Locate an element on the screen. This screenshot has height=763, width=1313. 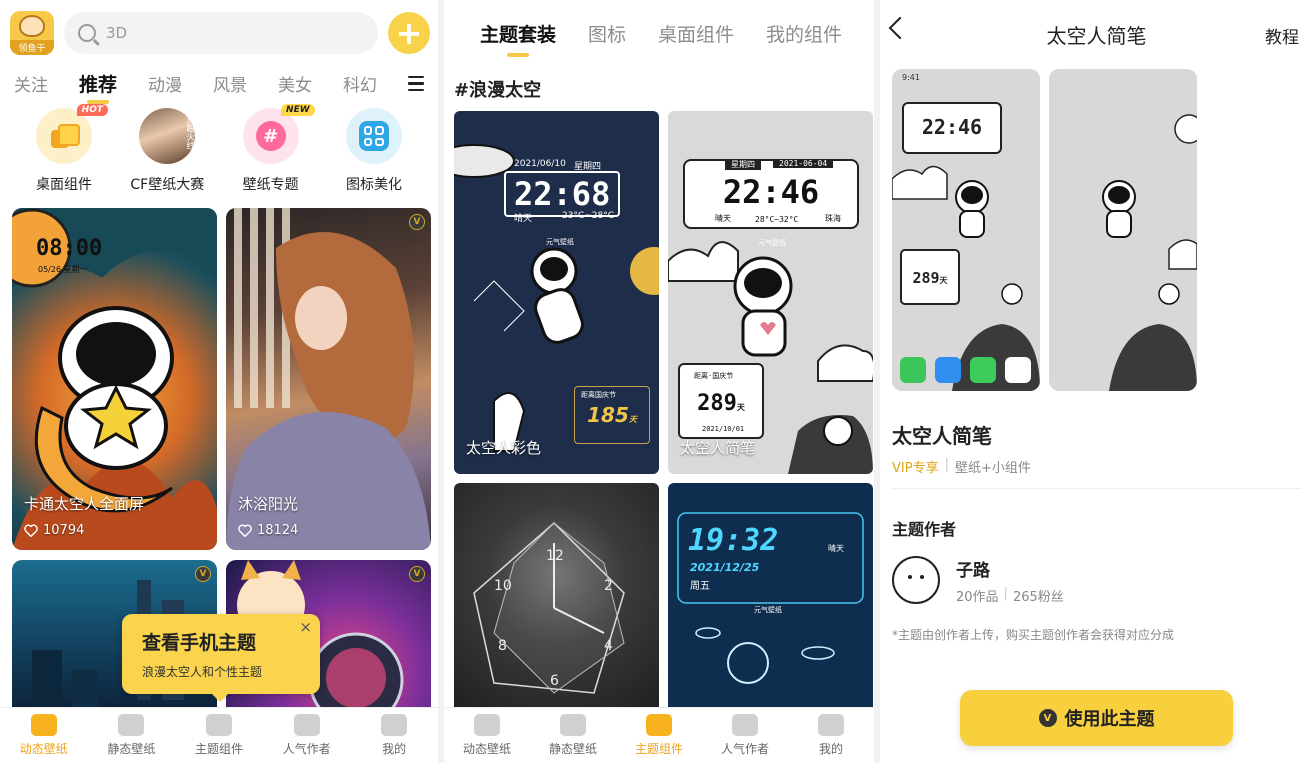
author-heading: 主题作者 is located at coordinates (924, 529).